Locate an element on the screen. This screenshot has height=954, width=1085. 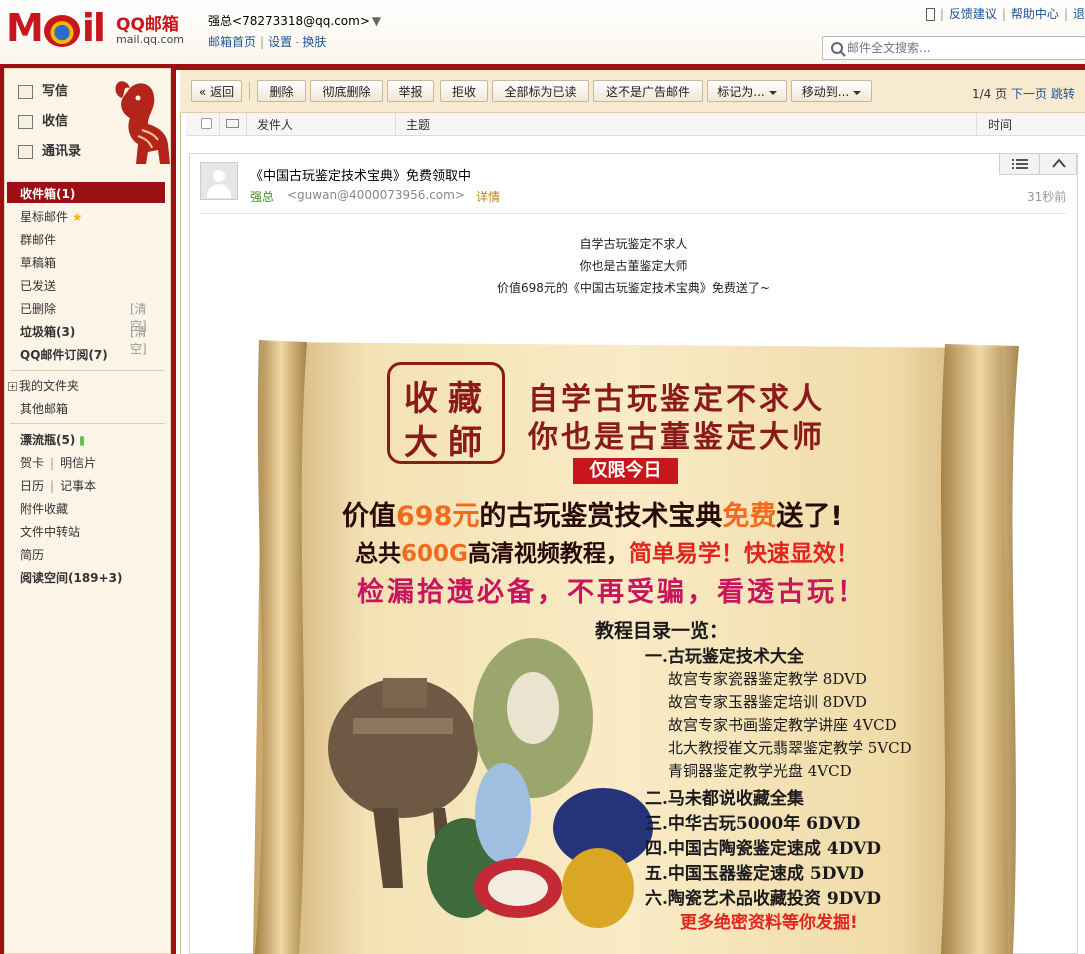
notes-link: 记事本 is located at coordinates (78, 486).